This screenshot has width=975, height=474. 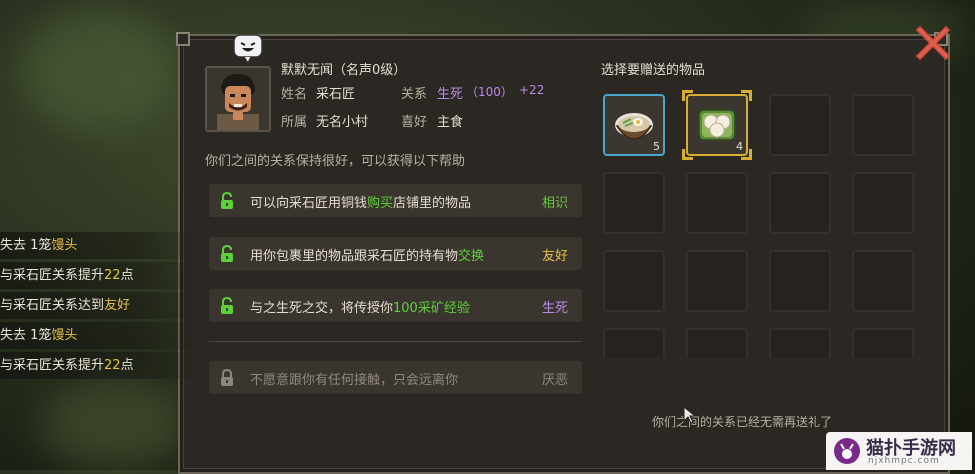 I want to click on npc-village: 无名小村, so click(x=342, y=122).